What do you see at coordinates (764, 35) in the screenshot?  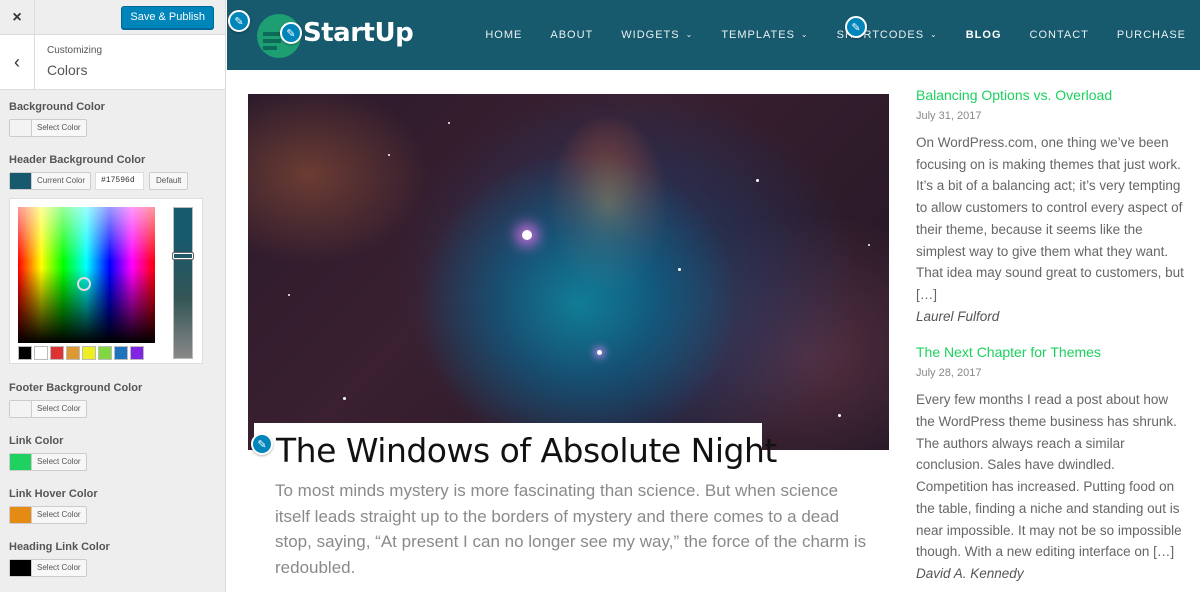 I see `nav-item-templates: TEMPLATES ⌄` at bounding box center [764, 35].